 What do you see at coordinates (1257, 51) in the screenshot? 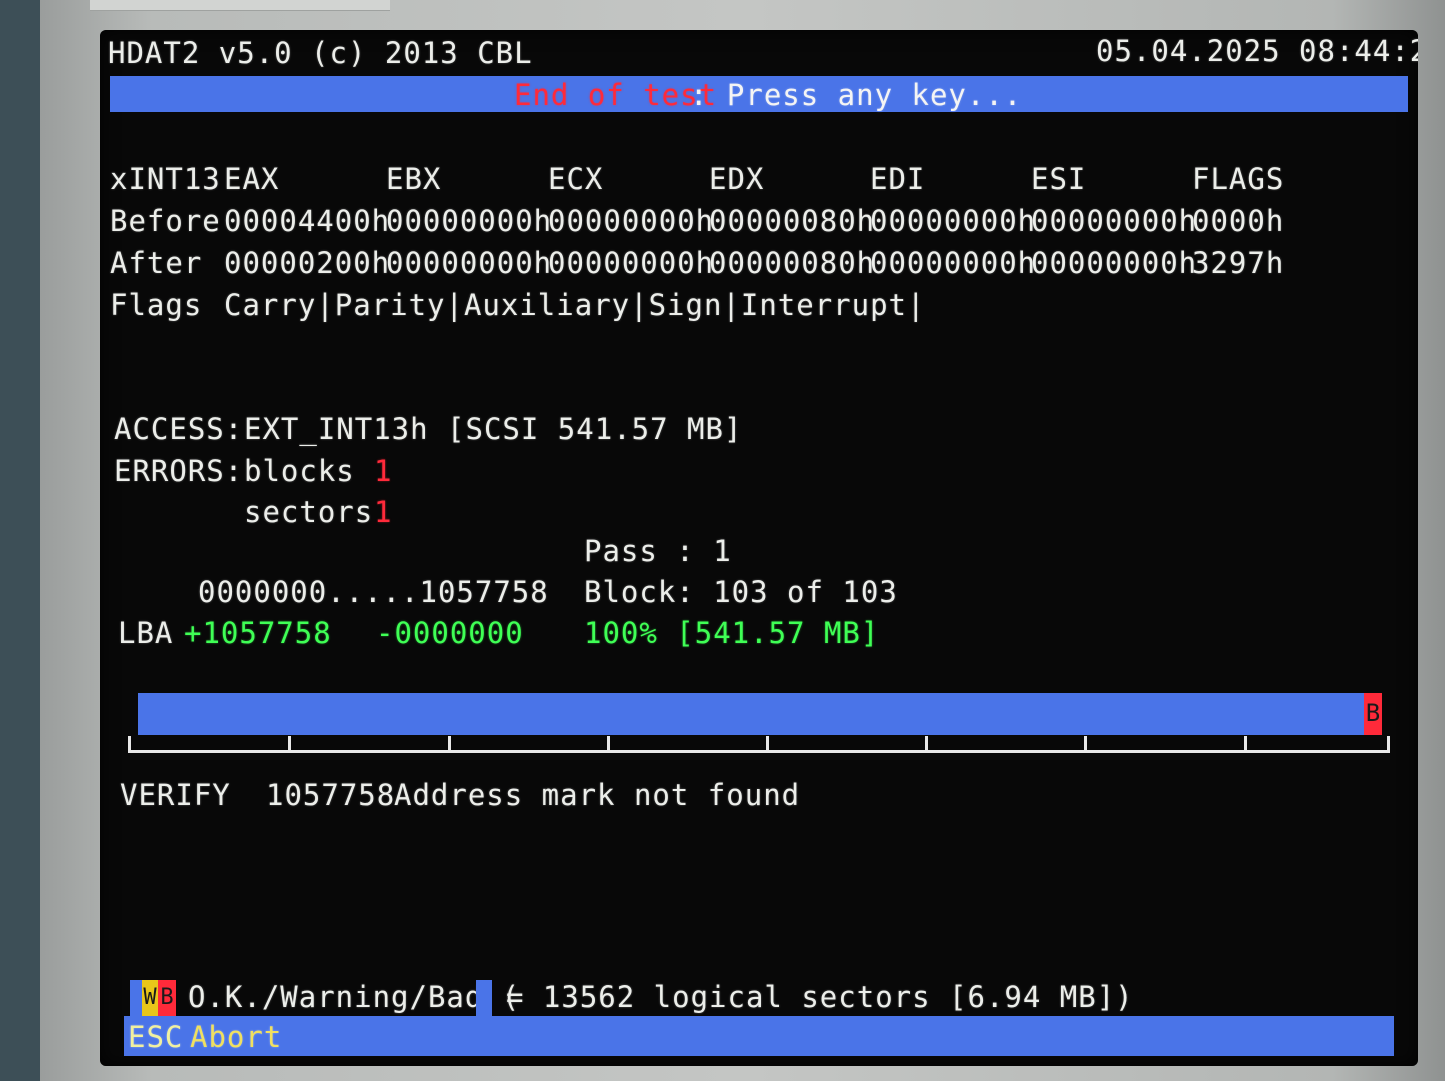
I see `datetime: 05.04.2025 08:44:29` at bounding box center [1257, 51].